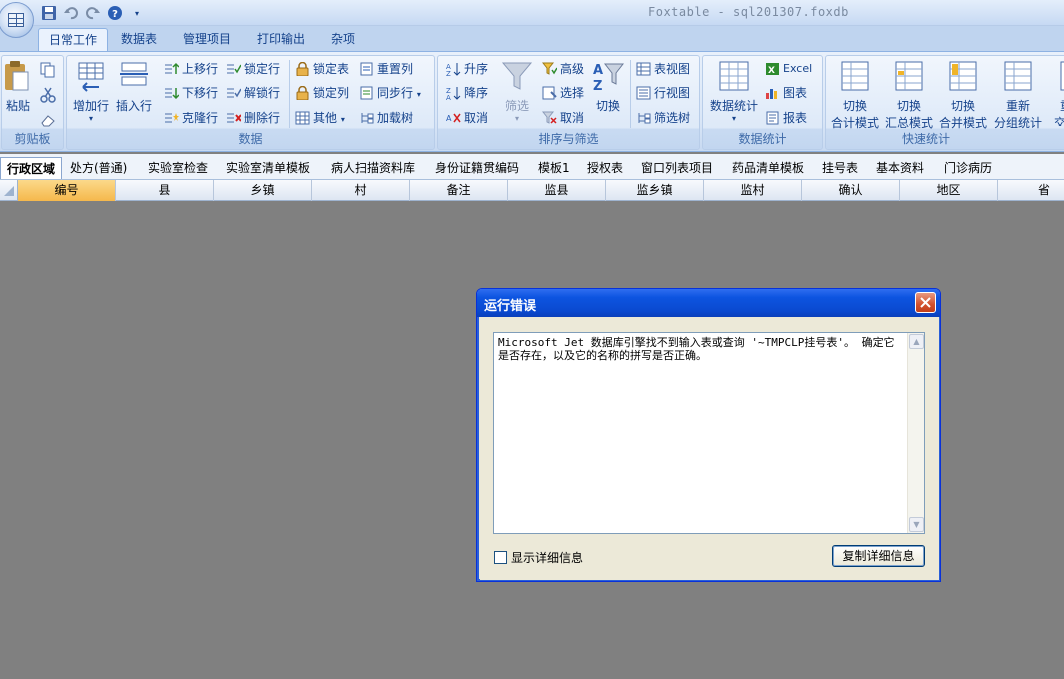  I want to click on chart-button: 图表, so click(785, 93).